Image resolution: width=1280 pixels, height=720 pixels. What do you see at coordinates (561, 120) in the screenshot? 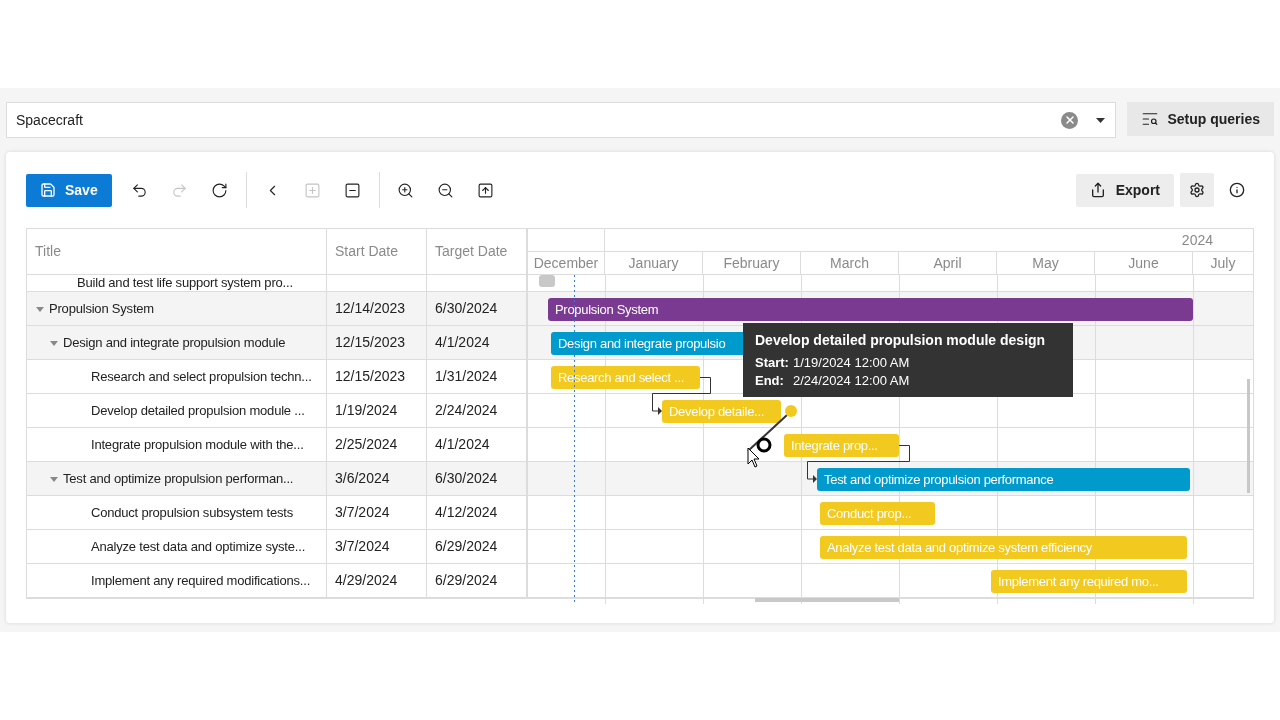
I see `search-field: Spacecraft` at bounding box center [561, 120].